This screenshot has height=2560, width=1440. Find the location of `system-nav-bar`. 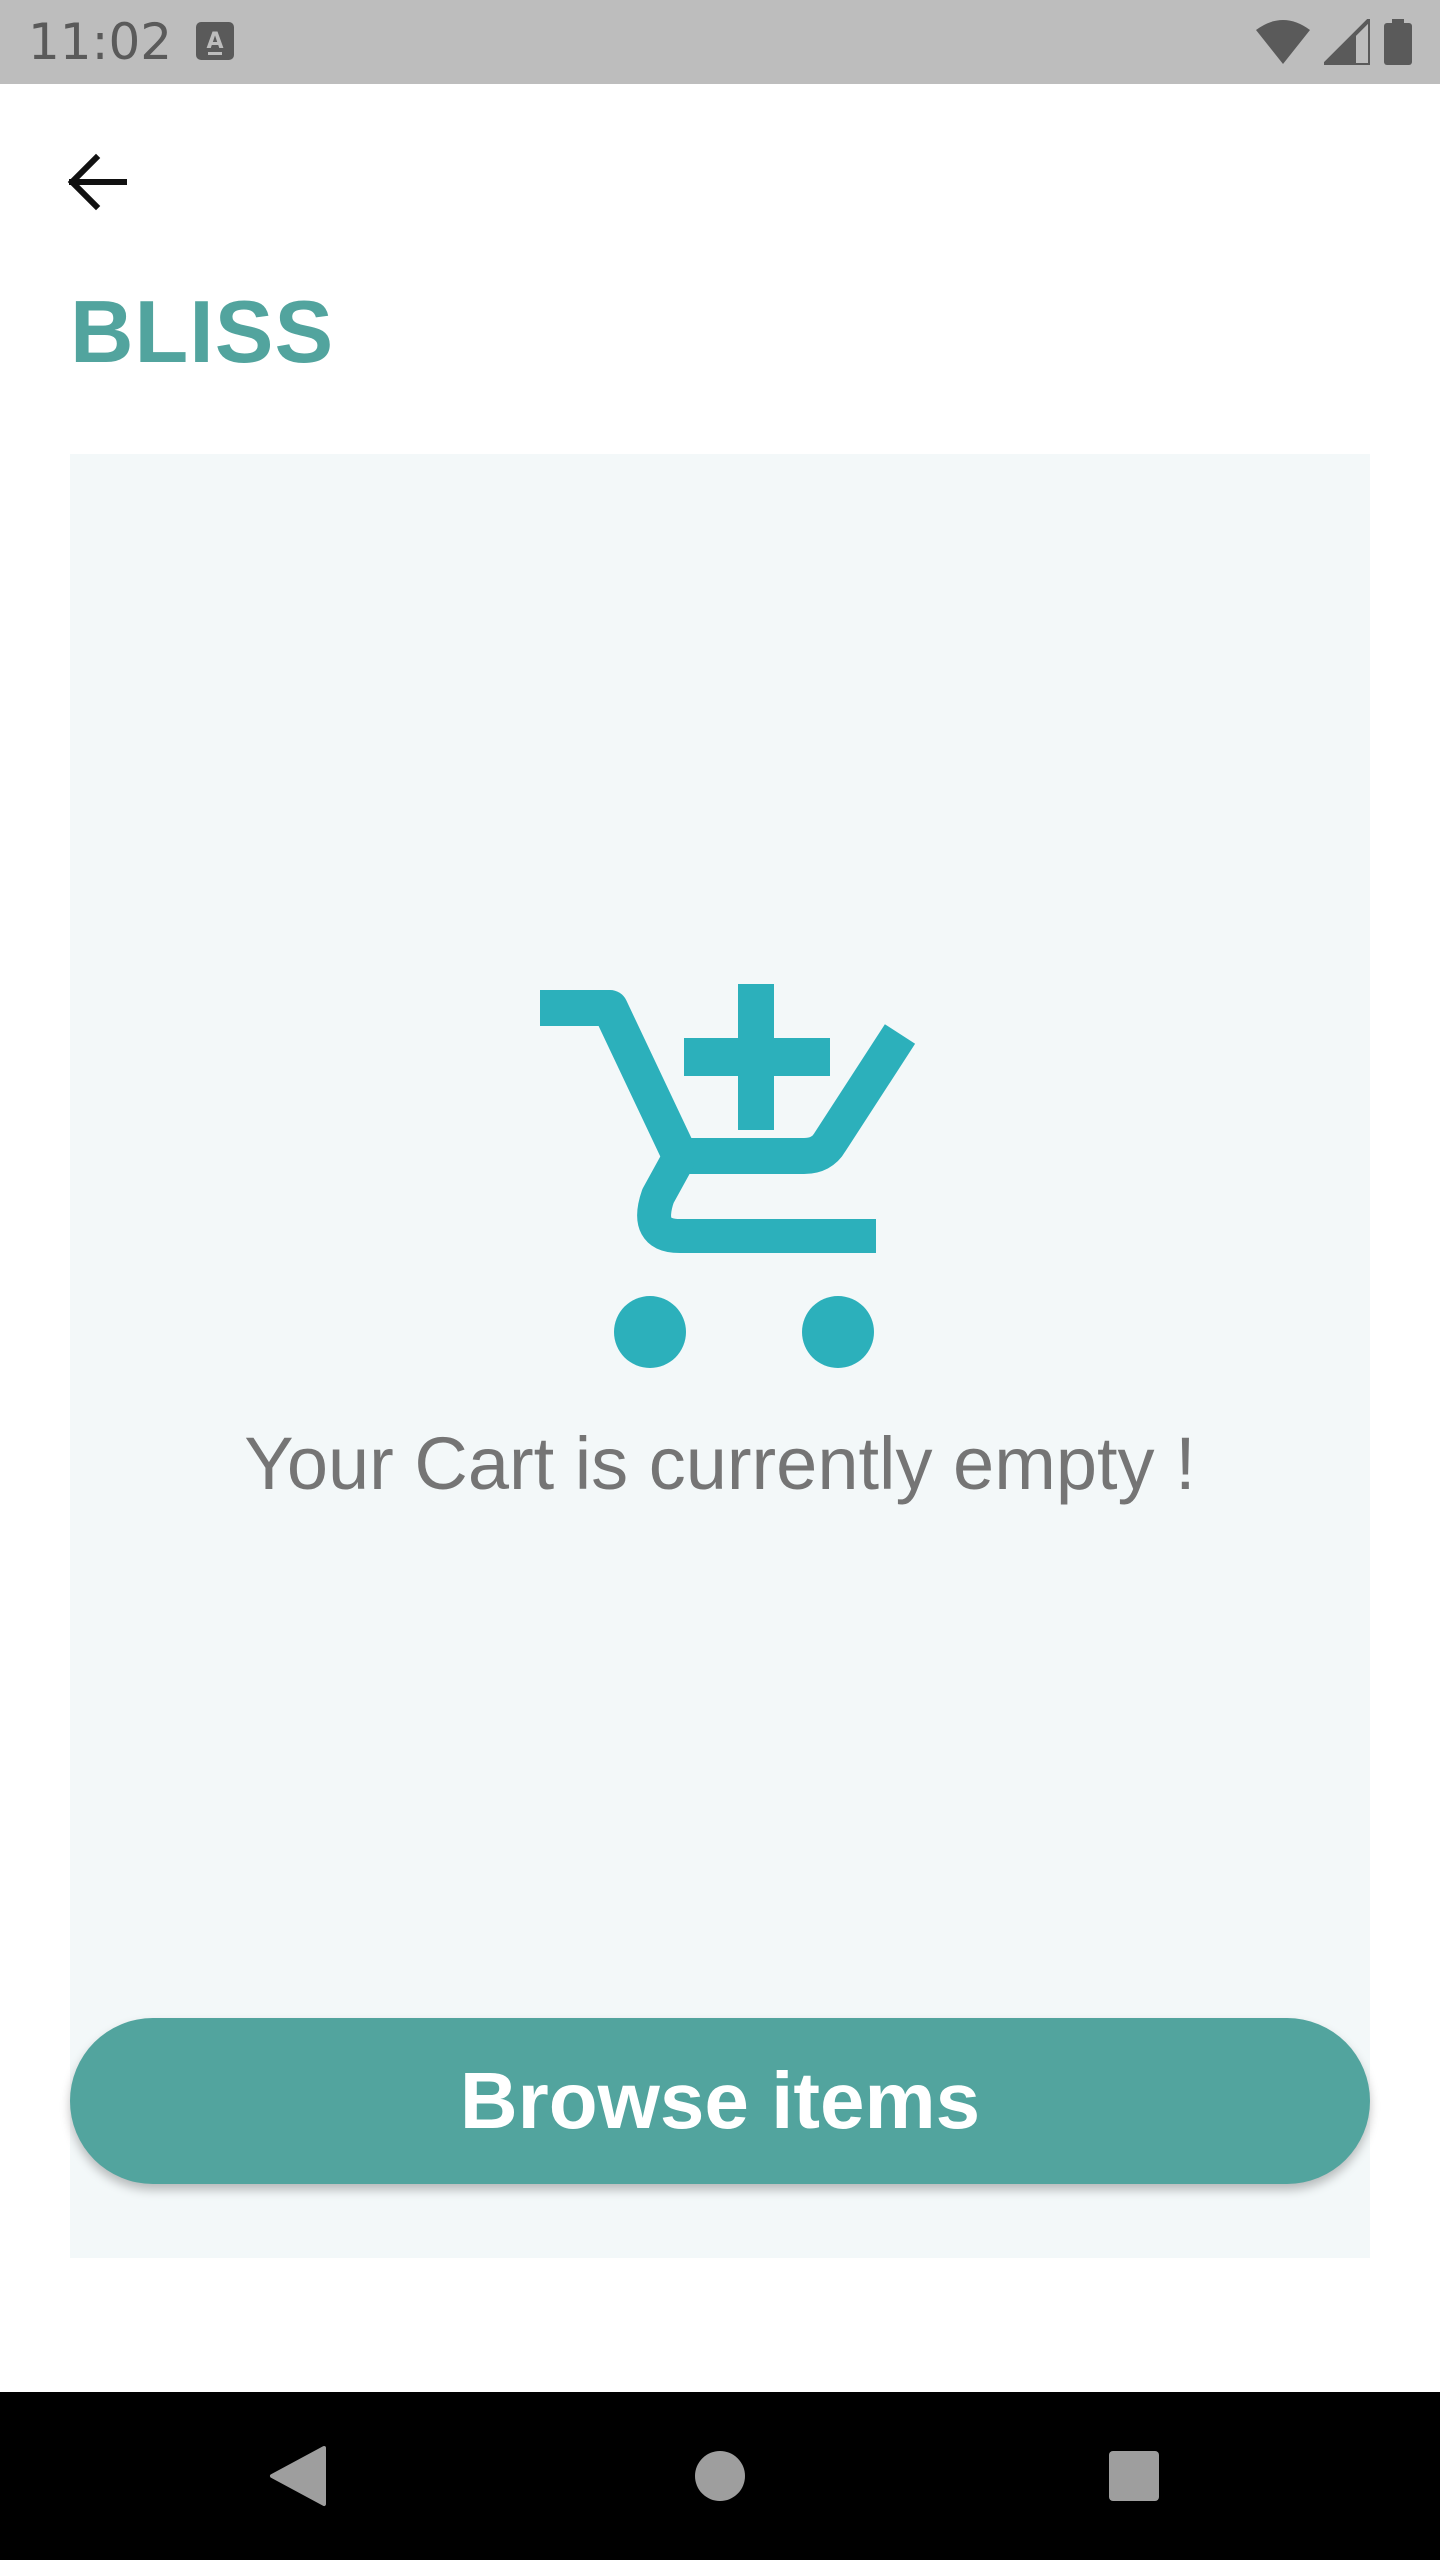

system-nav-bar is located at coordinates (720, 2476).